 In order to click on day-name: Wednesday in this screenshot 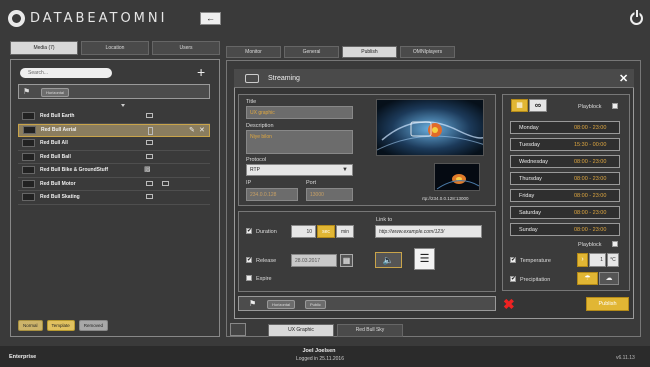, I will do `click(533, 162)`.